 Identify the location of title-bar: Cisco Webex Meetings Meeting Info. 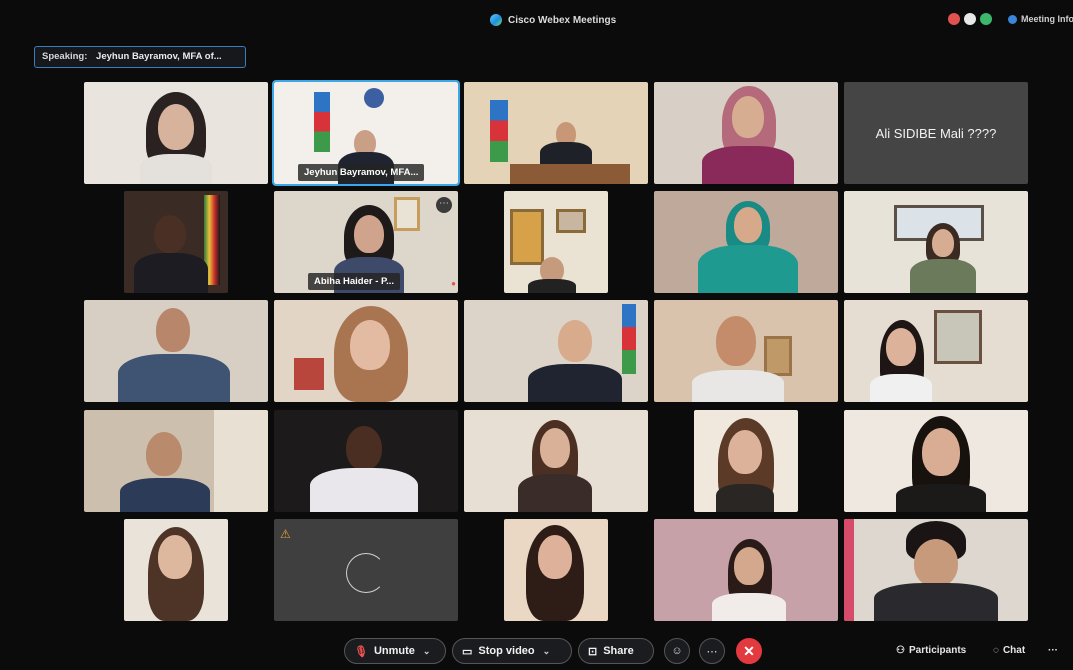
(536, 20).